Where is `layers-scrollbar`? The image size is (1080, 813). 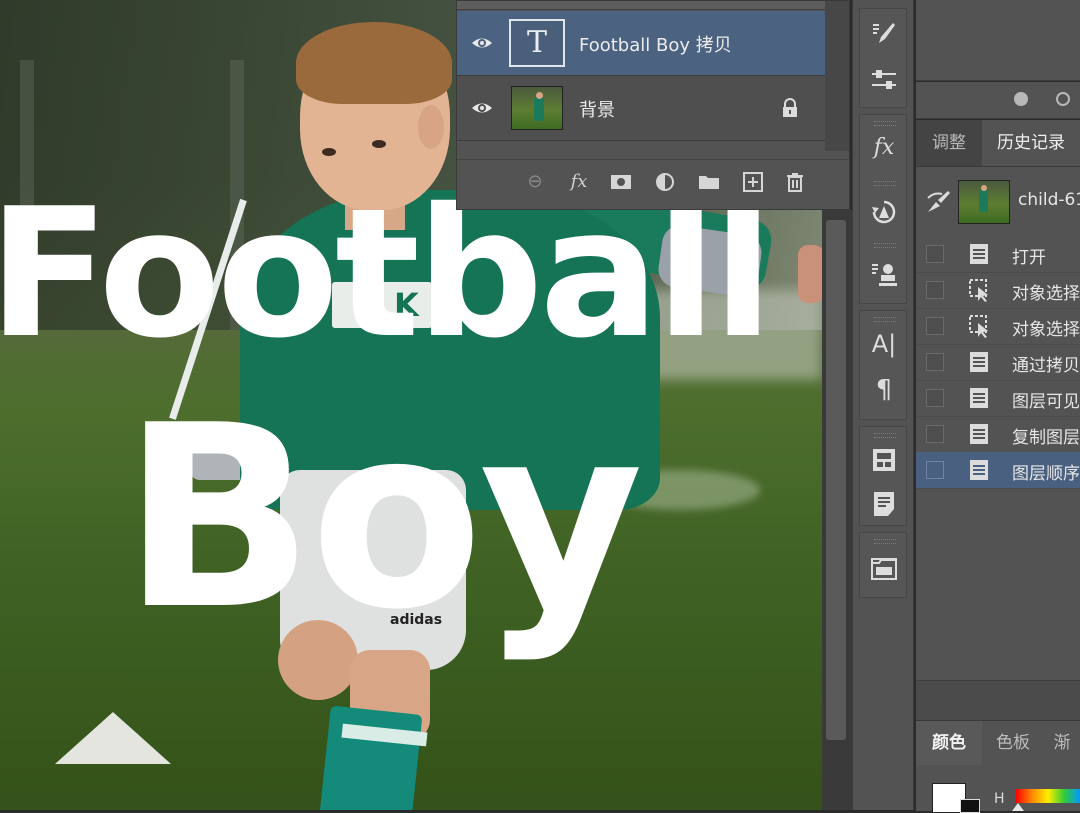
layers-scrollbar is located at coordinates (837, 76).